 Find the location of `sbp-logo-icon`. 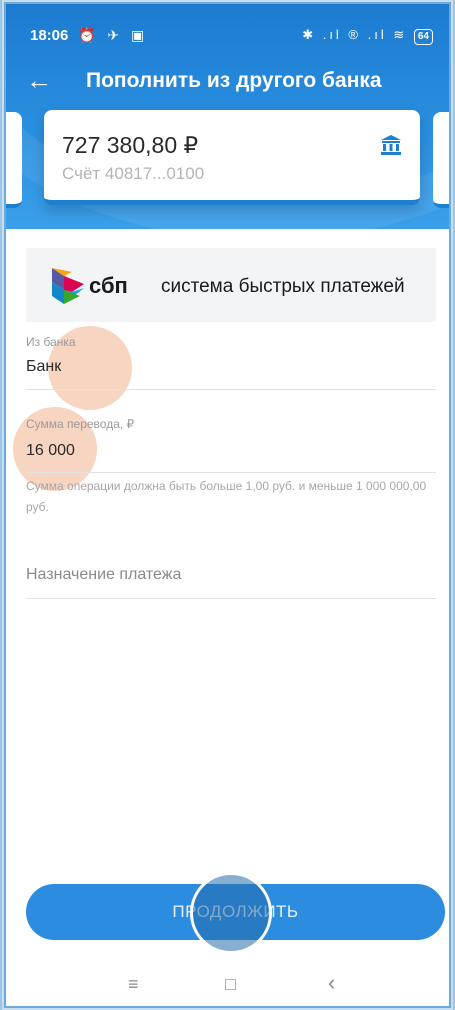

sbp-logo-icon is located at coordinates (68, 286).